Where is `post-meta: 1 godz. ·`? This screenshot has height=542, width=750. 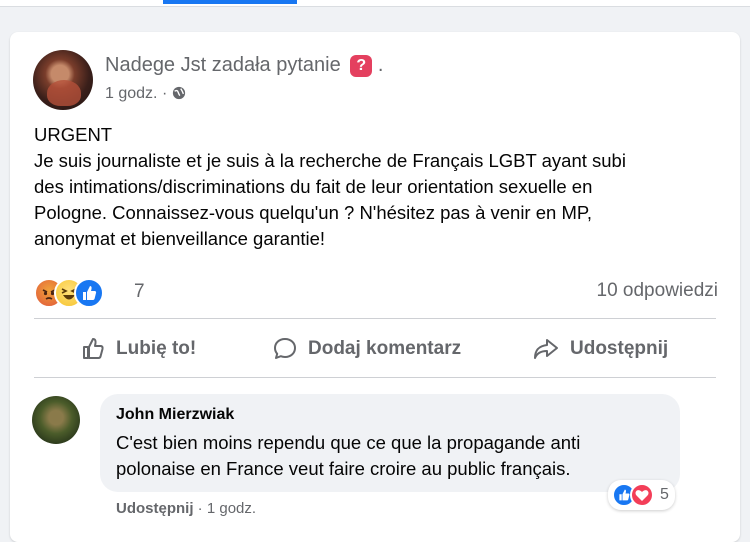 post-meta: 1 godz. · is located at coordinates (145, 94).